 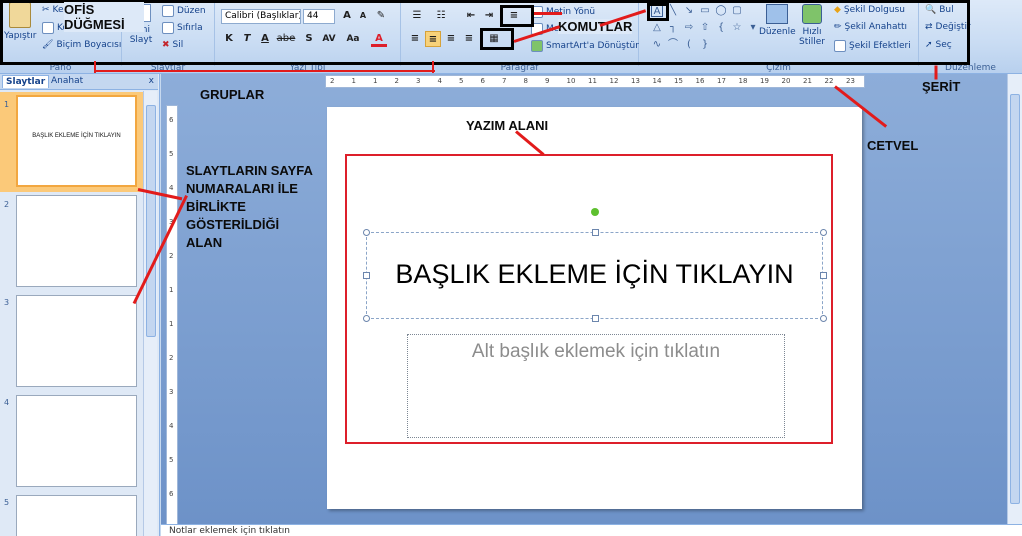 I want to click on ruler-tick-label: 11, so click(x=592, y=81).